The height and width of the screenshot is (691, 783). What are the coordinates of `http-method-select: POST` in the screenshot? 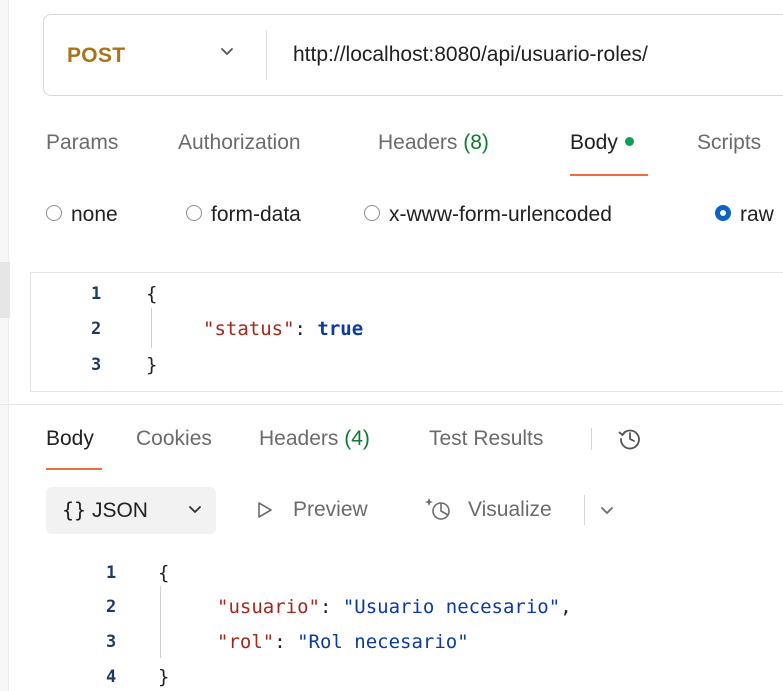 It's located at (96, 56).